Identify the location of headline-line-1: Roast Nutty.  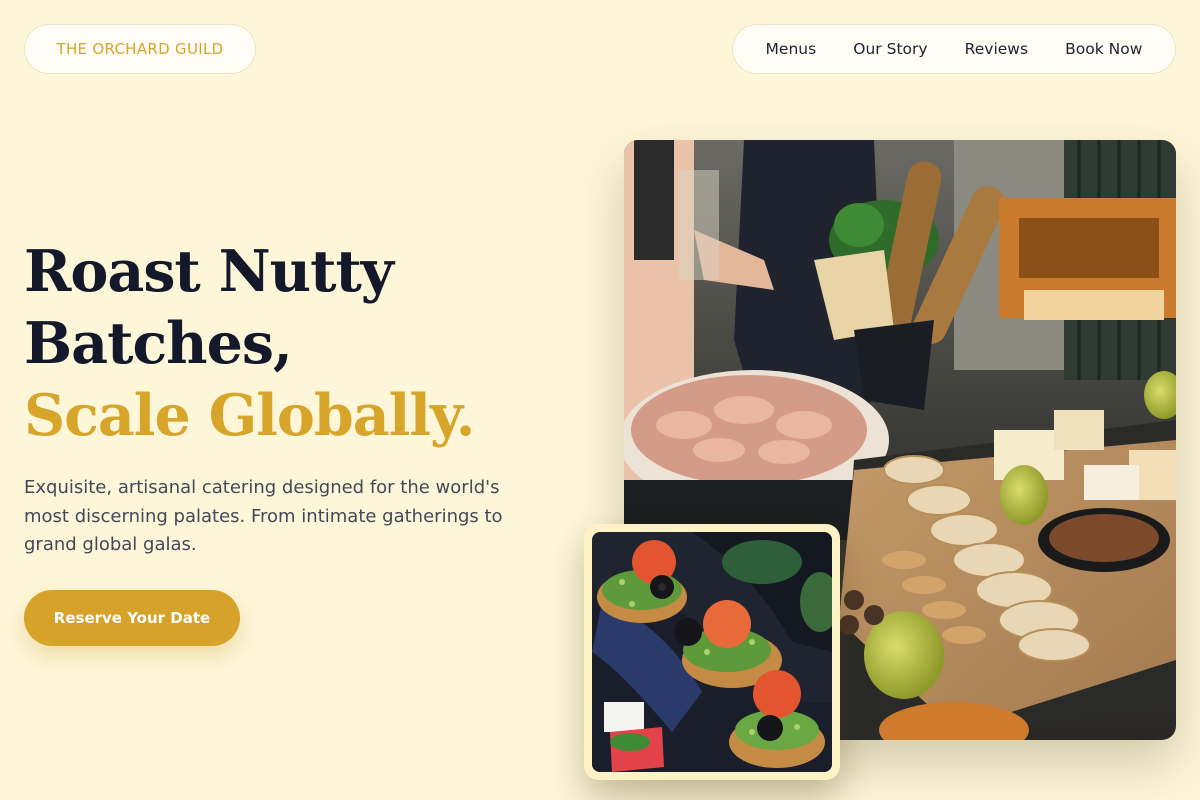
(209, 271).